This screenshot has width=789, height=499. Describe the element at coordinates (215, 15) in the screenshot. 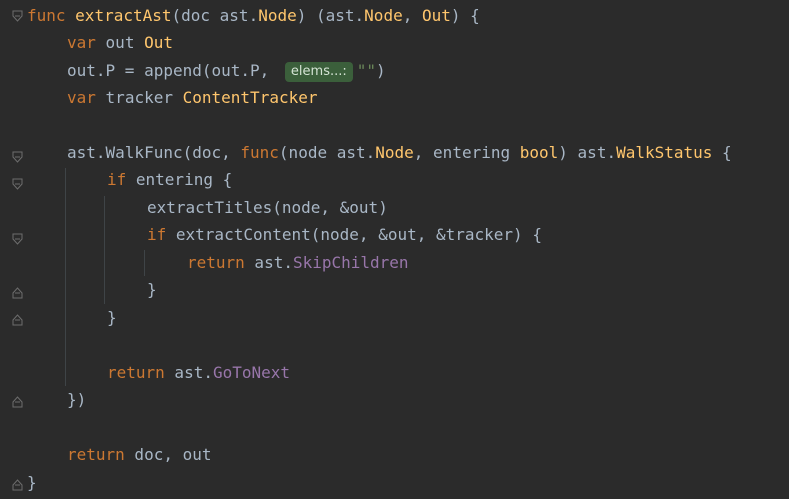

I see `code-text: (doc ast.` at that location.